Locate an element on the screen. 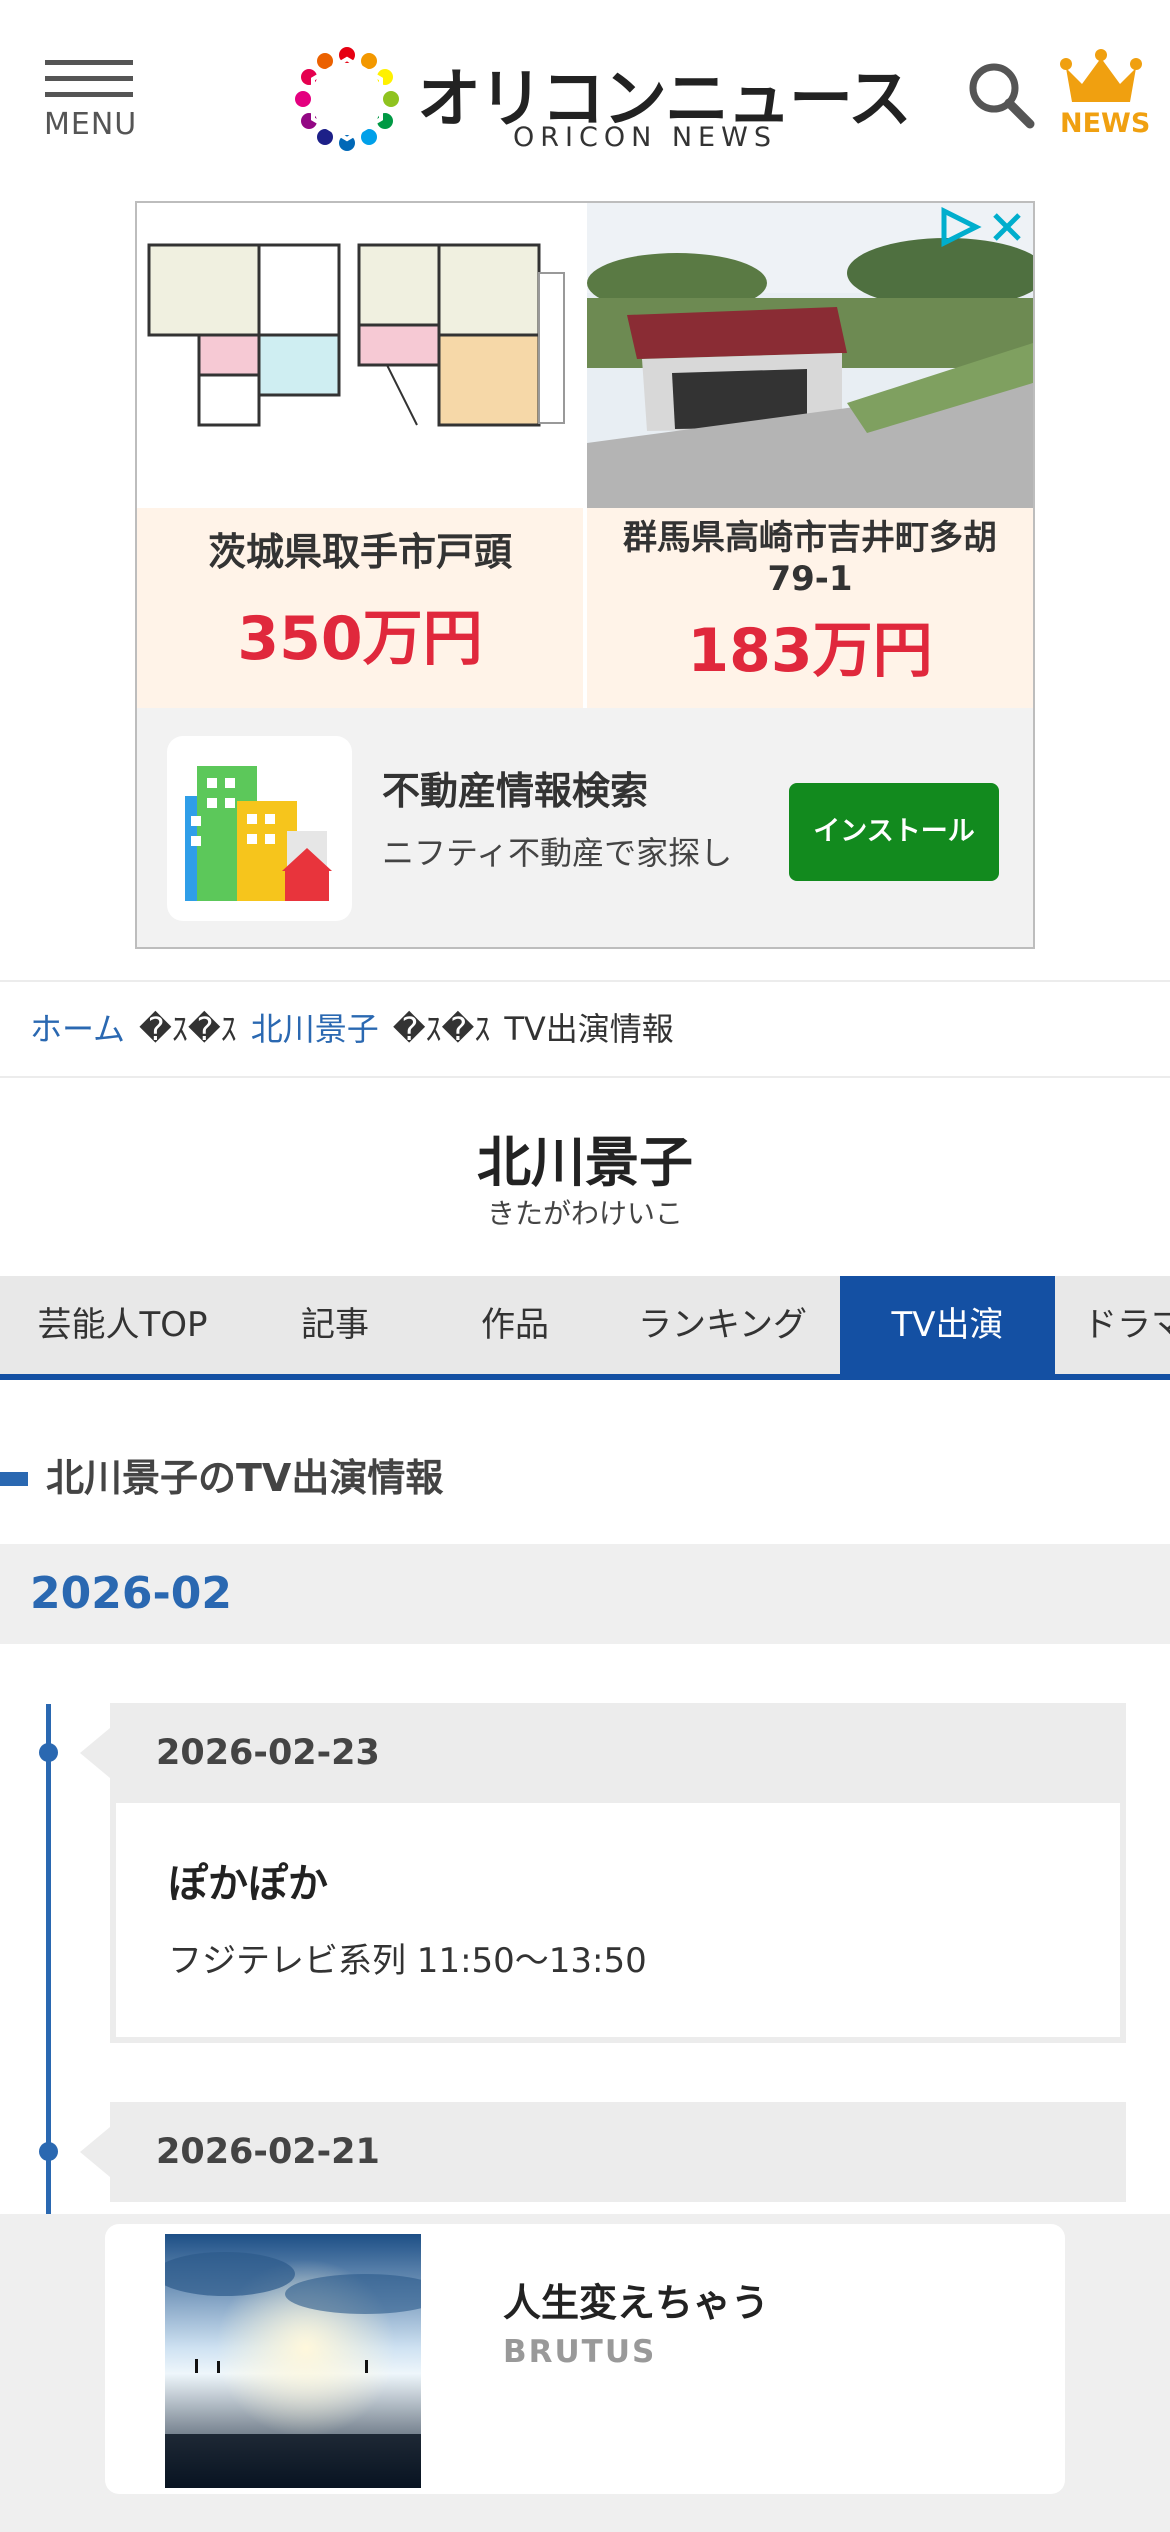 The width and height of the screenshot is (1170, 2532). section-heading: 北川景子のTV出演情報 is located at coordinates (221, 1478).